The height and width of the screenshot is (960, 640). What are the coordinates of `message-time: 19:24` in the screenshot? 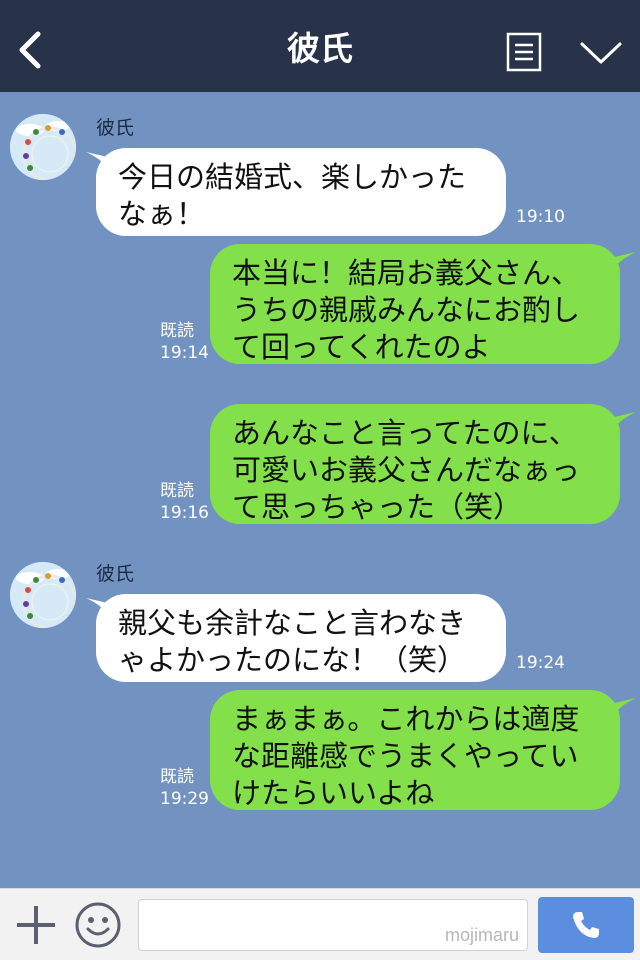 It's located at (540, 663).